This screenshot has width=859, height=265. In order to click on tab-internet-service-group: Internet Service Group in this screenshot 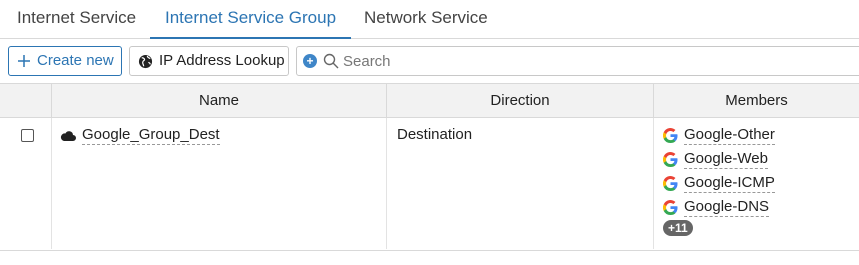, I will do `click(251, 19)`.